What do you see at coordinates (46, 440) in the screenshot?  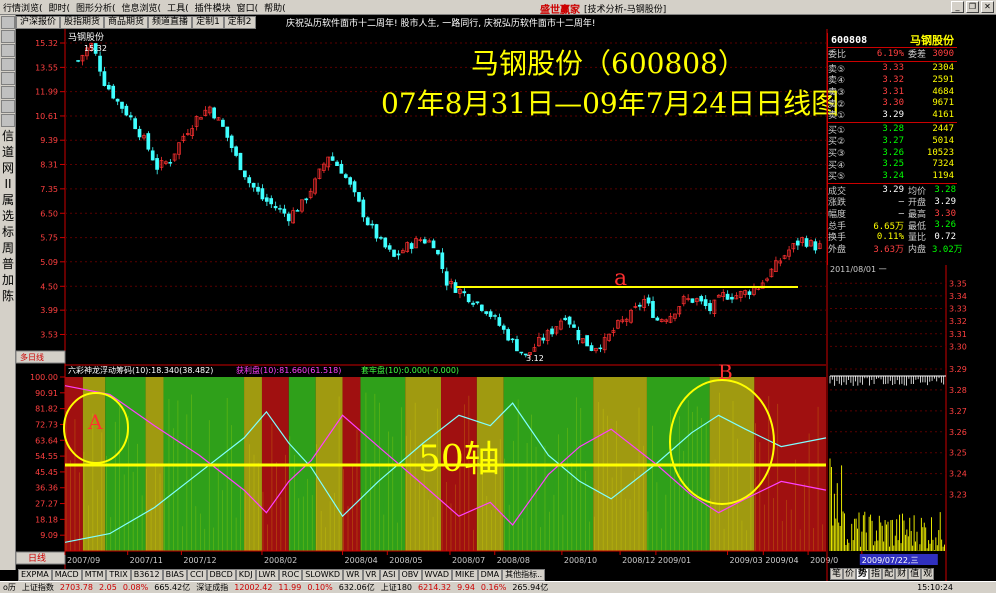 I see `indicator-tick-label: 63.64` at bounding box center [46, 440].